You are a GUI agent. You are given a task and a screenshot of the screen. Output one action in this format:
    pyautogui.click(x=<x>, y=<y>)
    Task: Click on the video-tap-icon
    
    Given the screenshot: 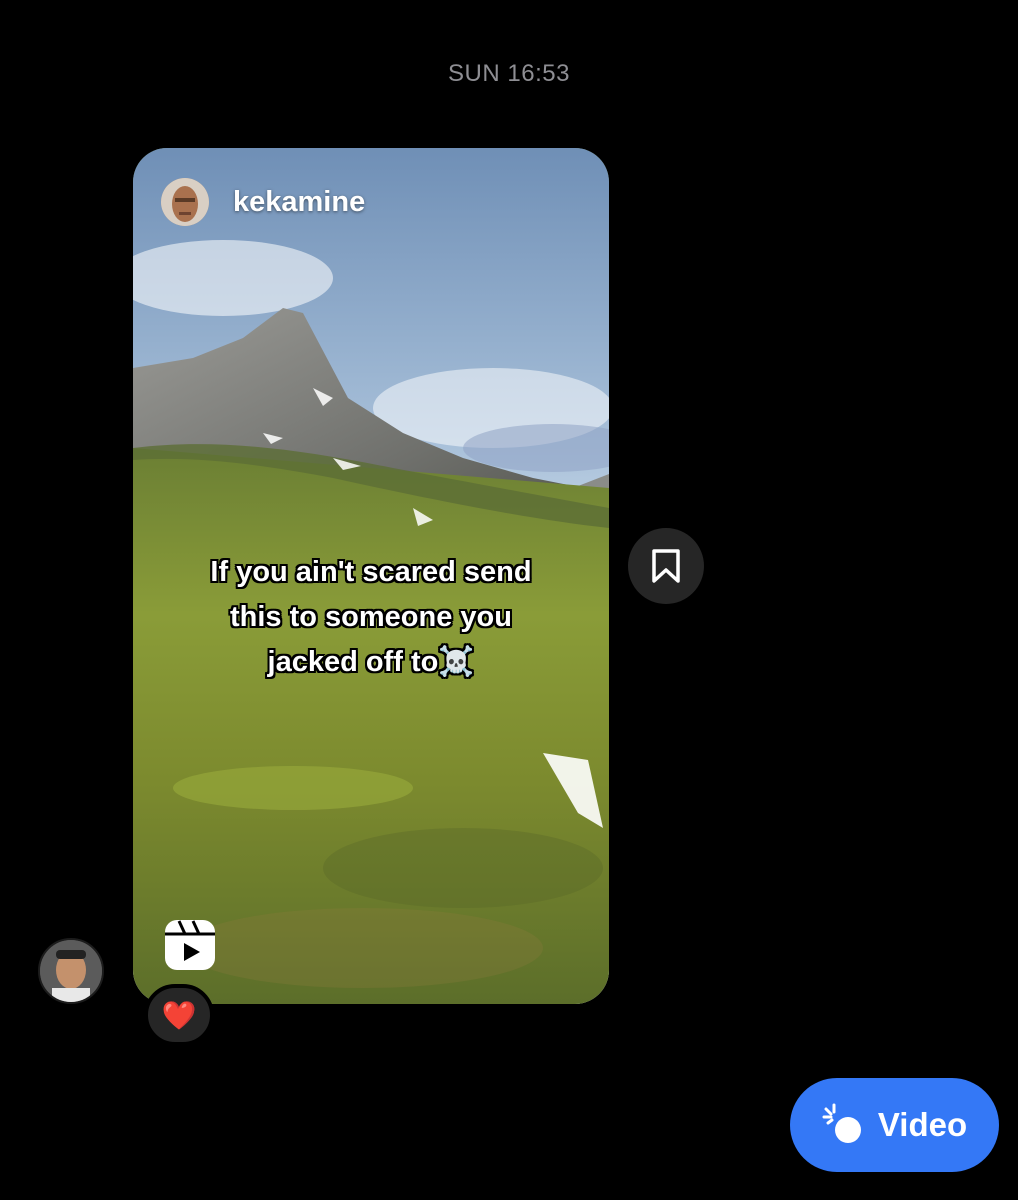 What is the action you would take?
    pyautogui.click(x=841, y=1123)
    